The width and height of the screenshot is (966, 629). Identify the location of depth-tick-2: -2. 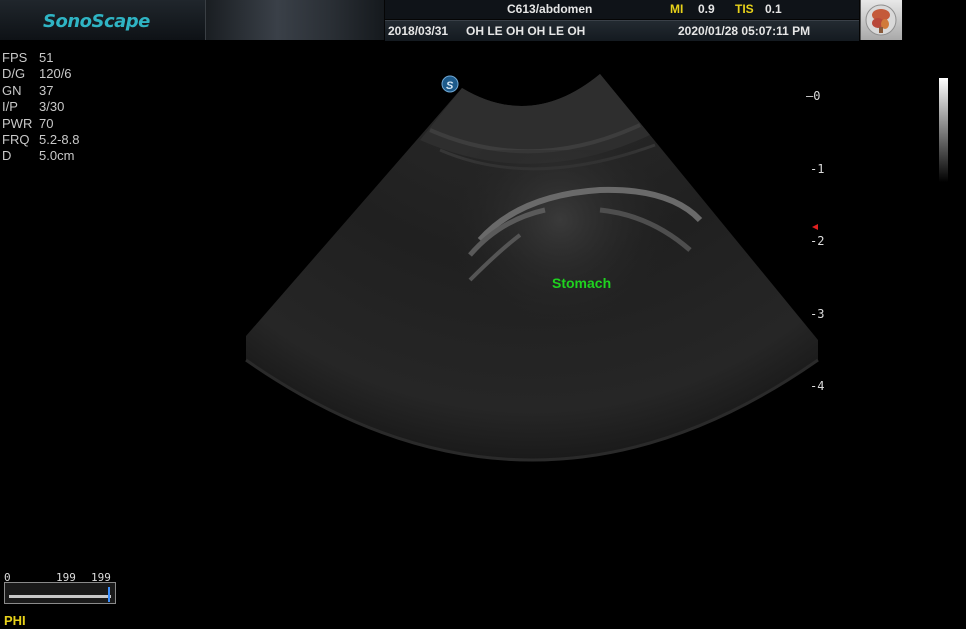
(817, 241).